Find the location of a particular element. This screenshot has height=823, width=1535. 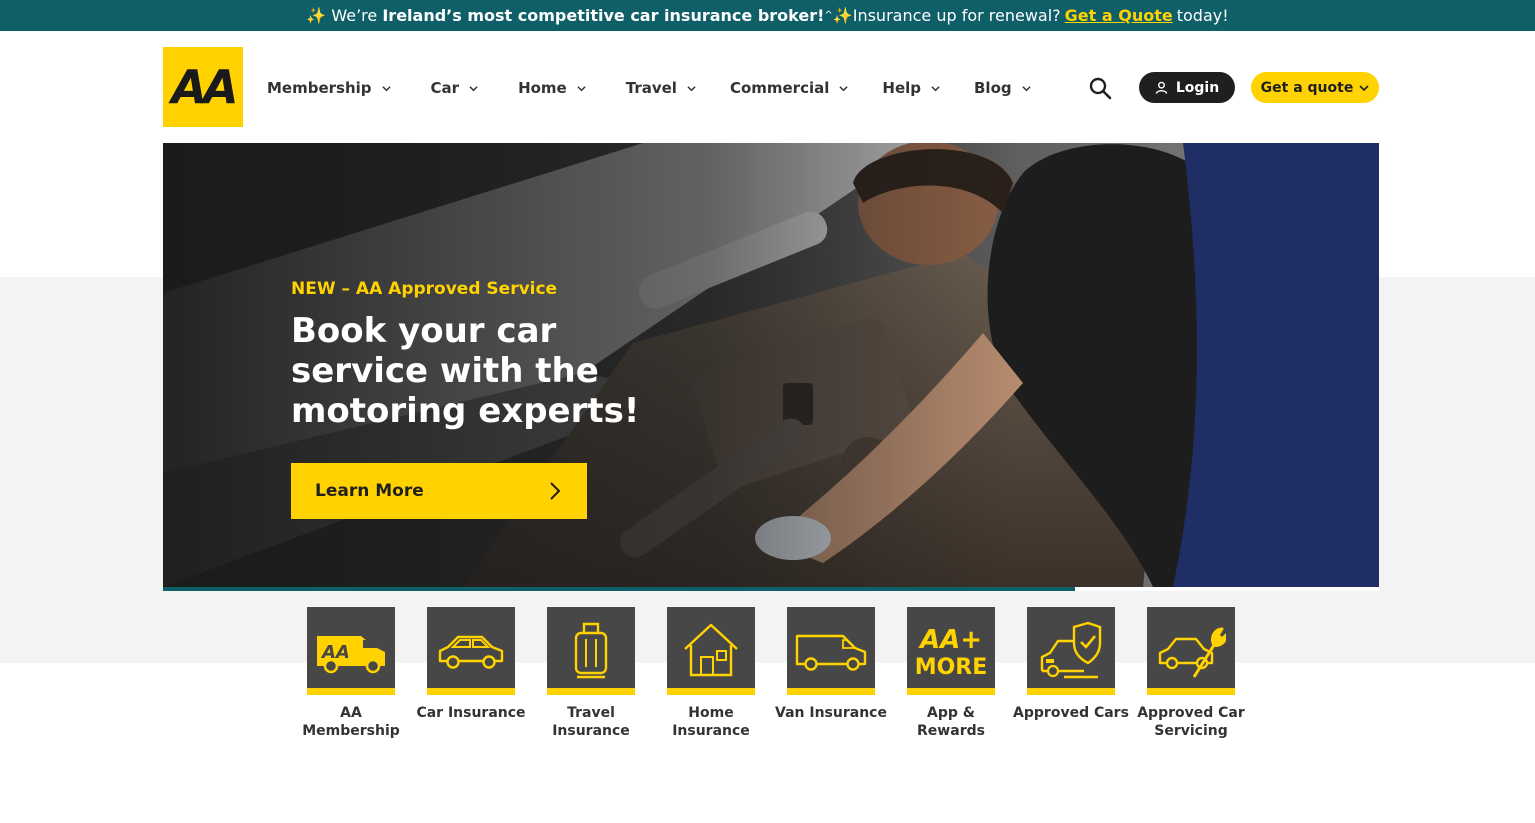

tile-approved-car-servicing: Approved Car Servicing is located at coordinates (1191, 673).